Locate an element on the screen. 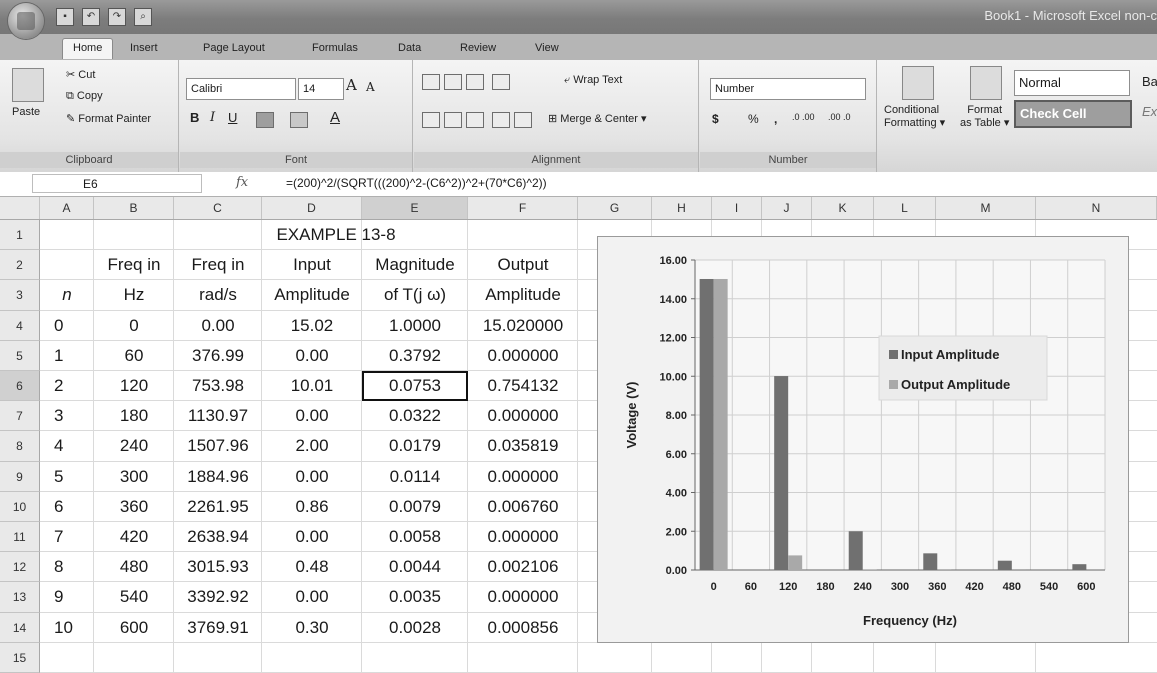  percent-button: % is located at coordinates (753, 119).